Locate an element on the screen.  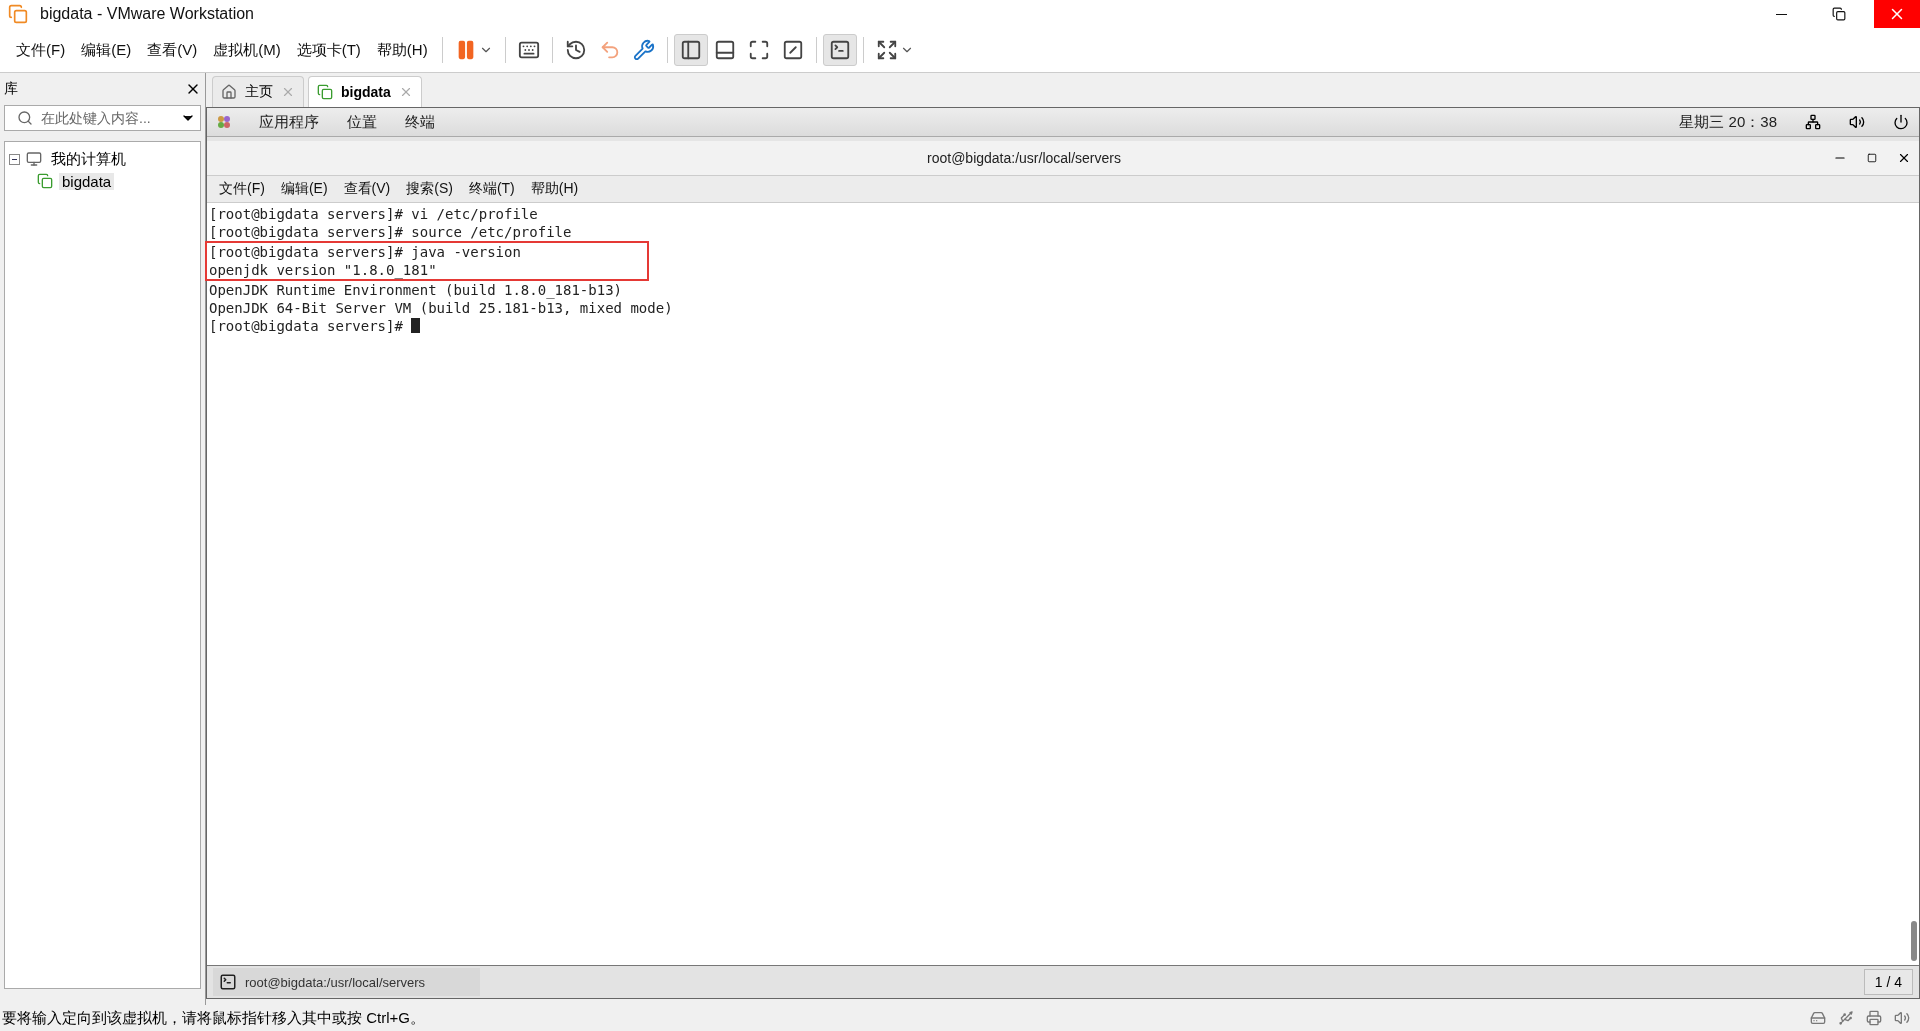
snapshot-icon is located at coordinates (575, 50).